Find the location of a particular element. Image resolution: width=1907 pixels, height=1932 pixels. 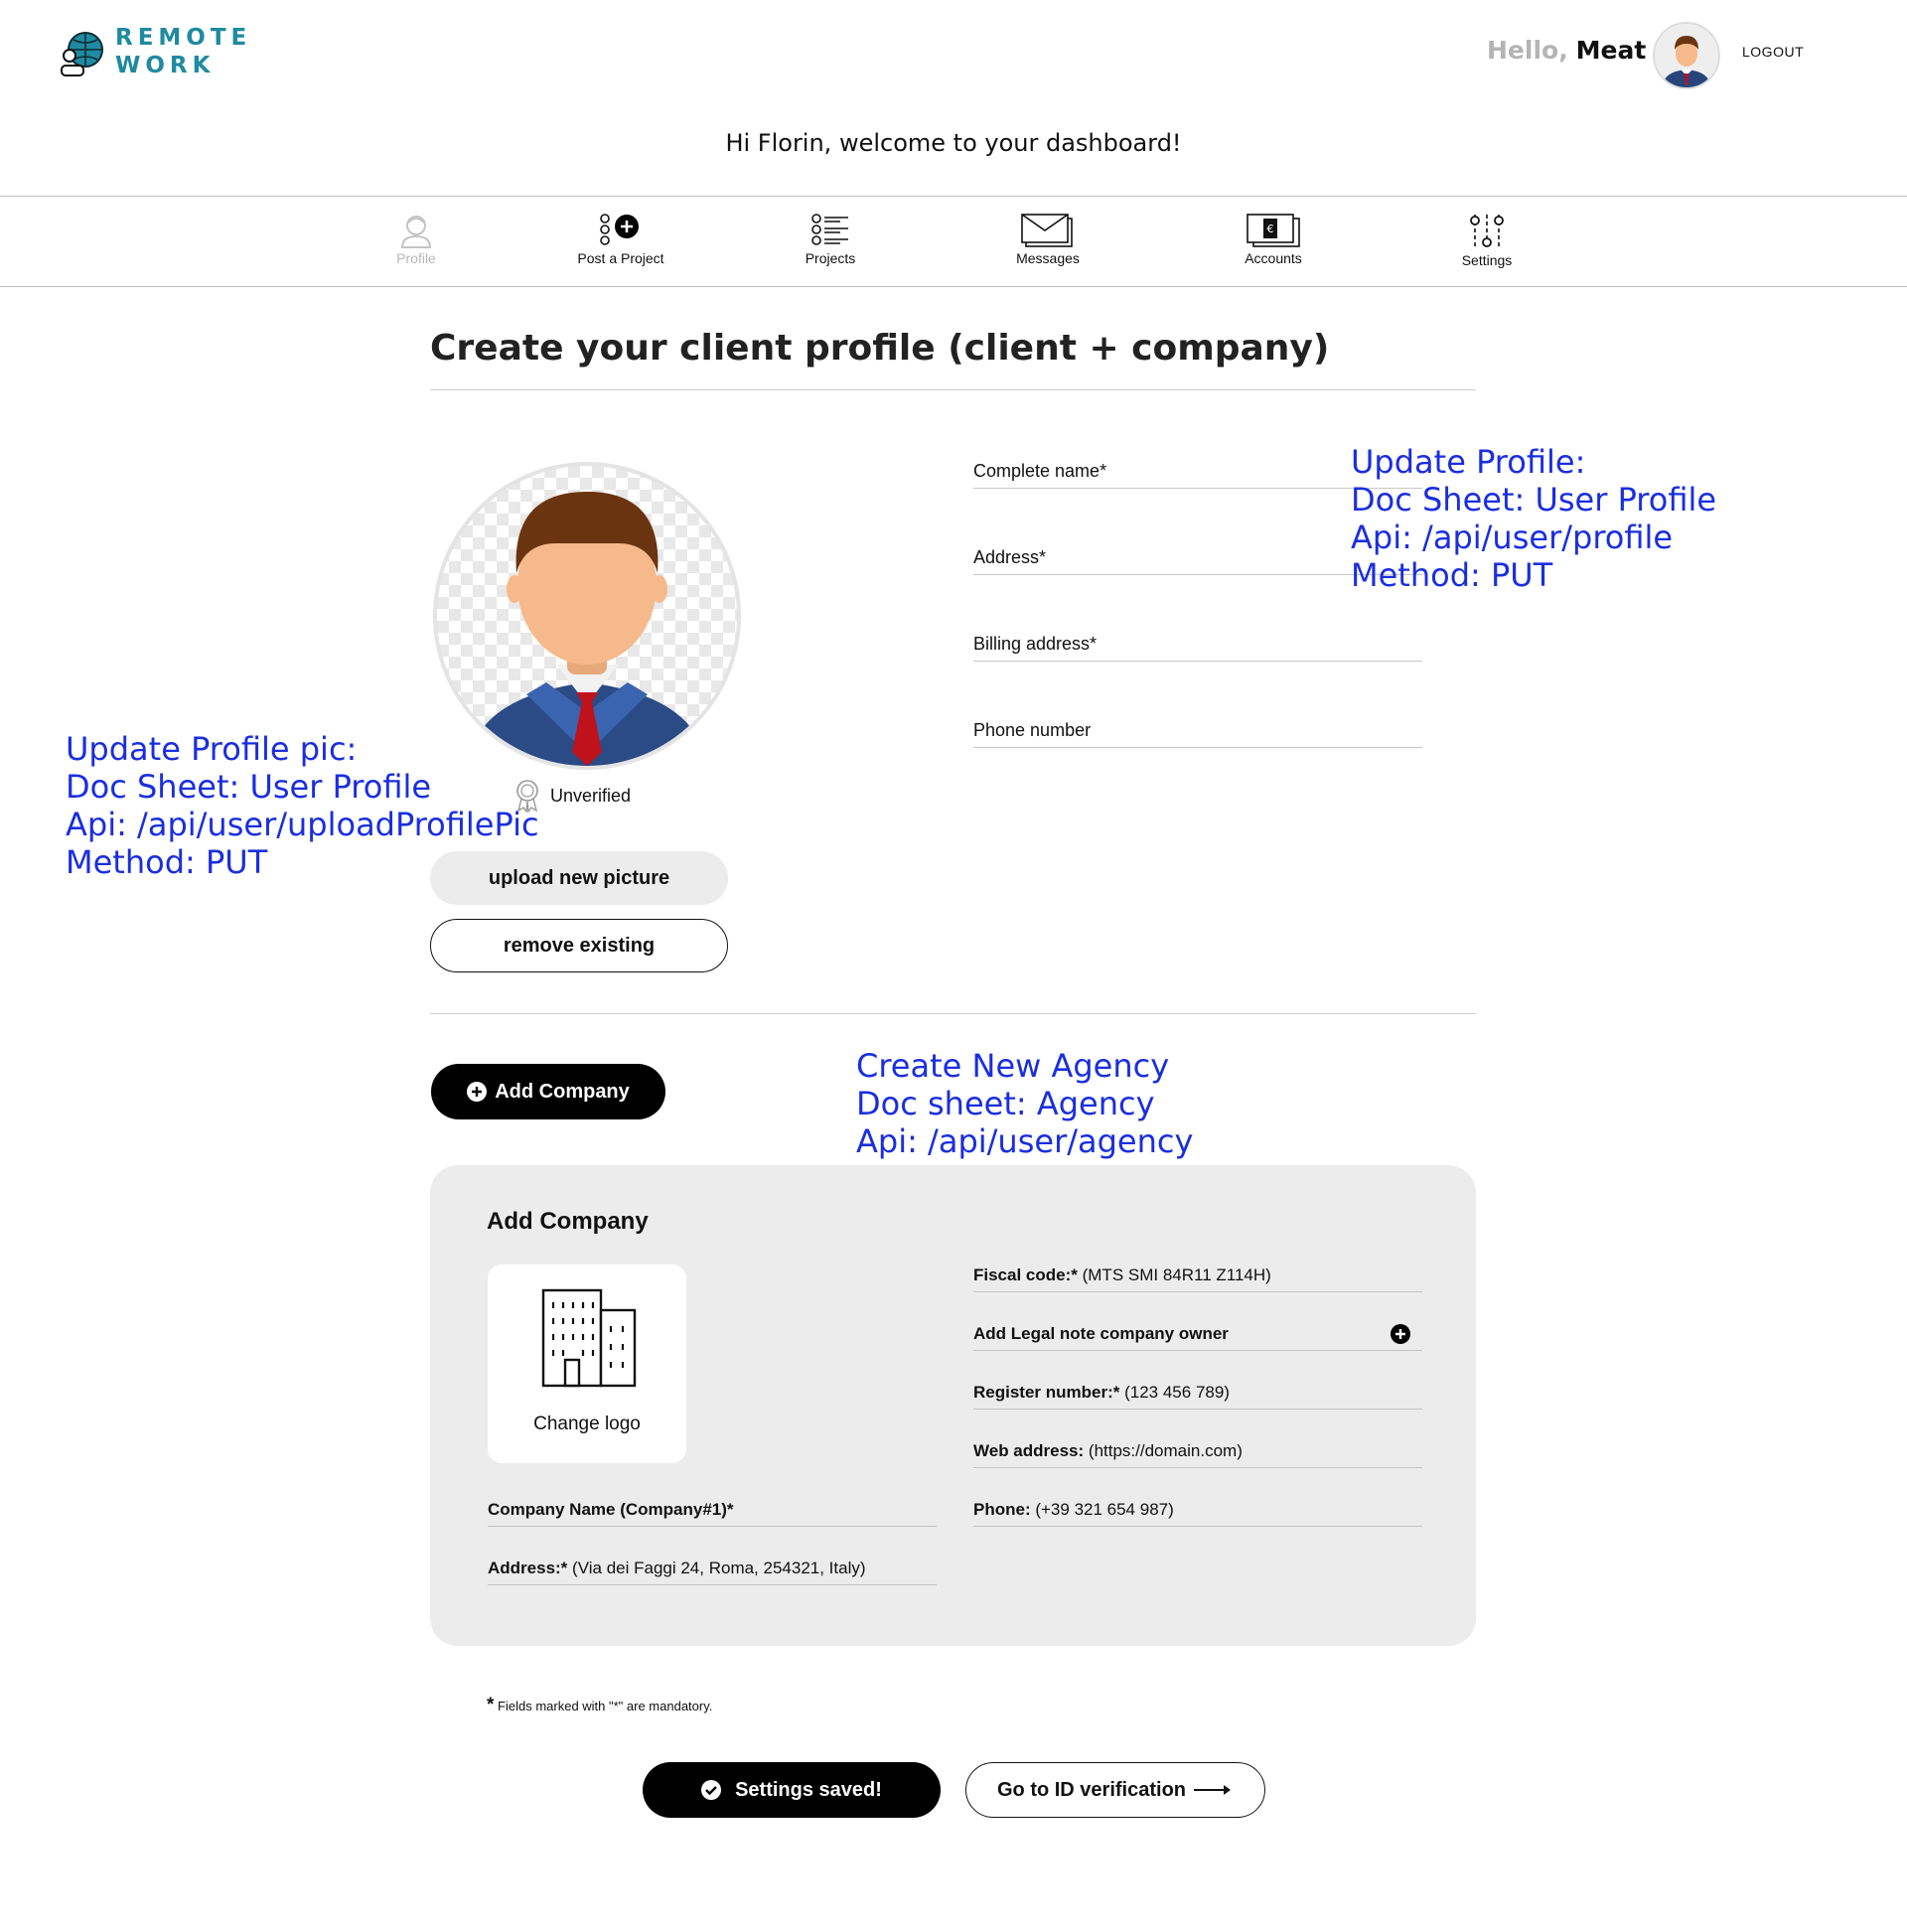

id-verification-label: Go to ID verification is located at coordinates (1091, 1789).